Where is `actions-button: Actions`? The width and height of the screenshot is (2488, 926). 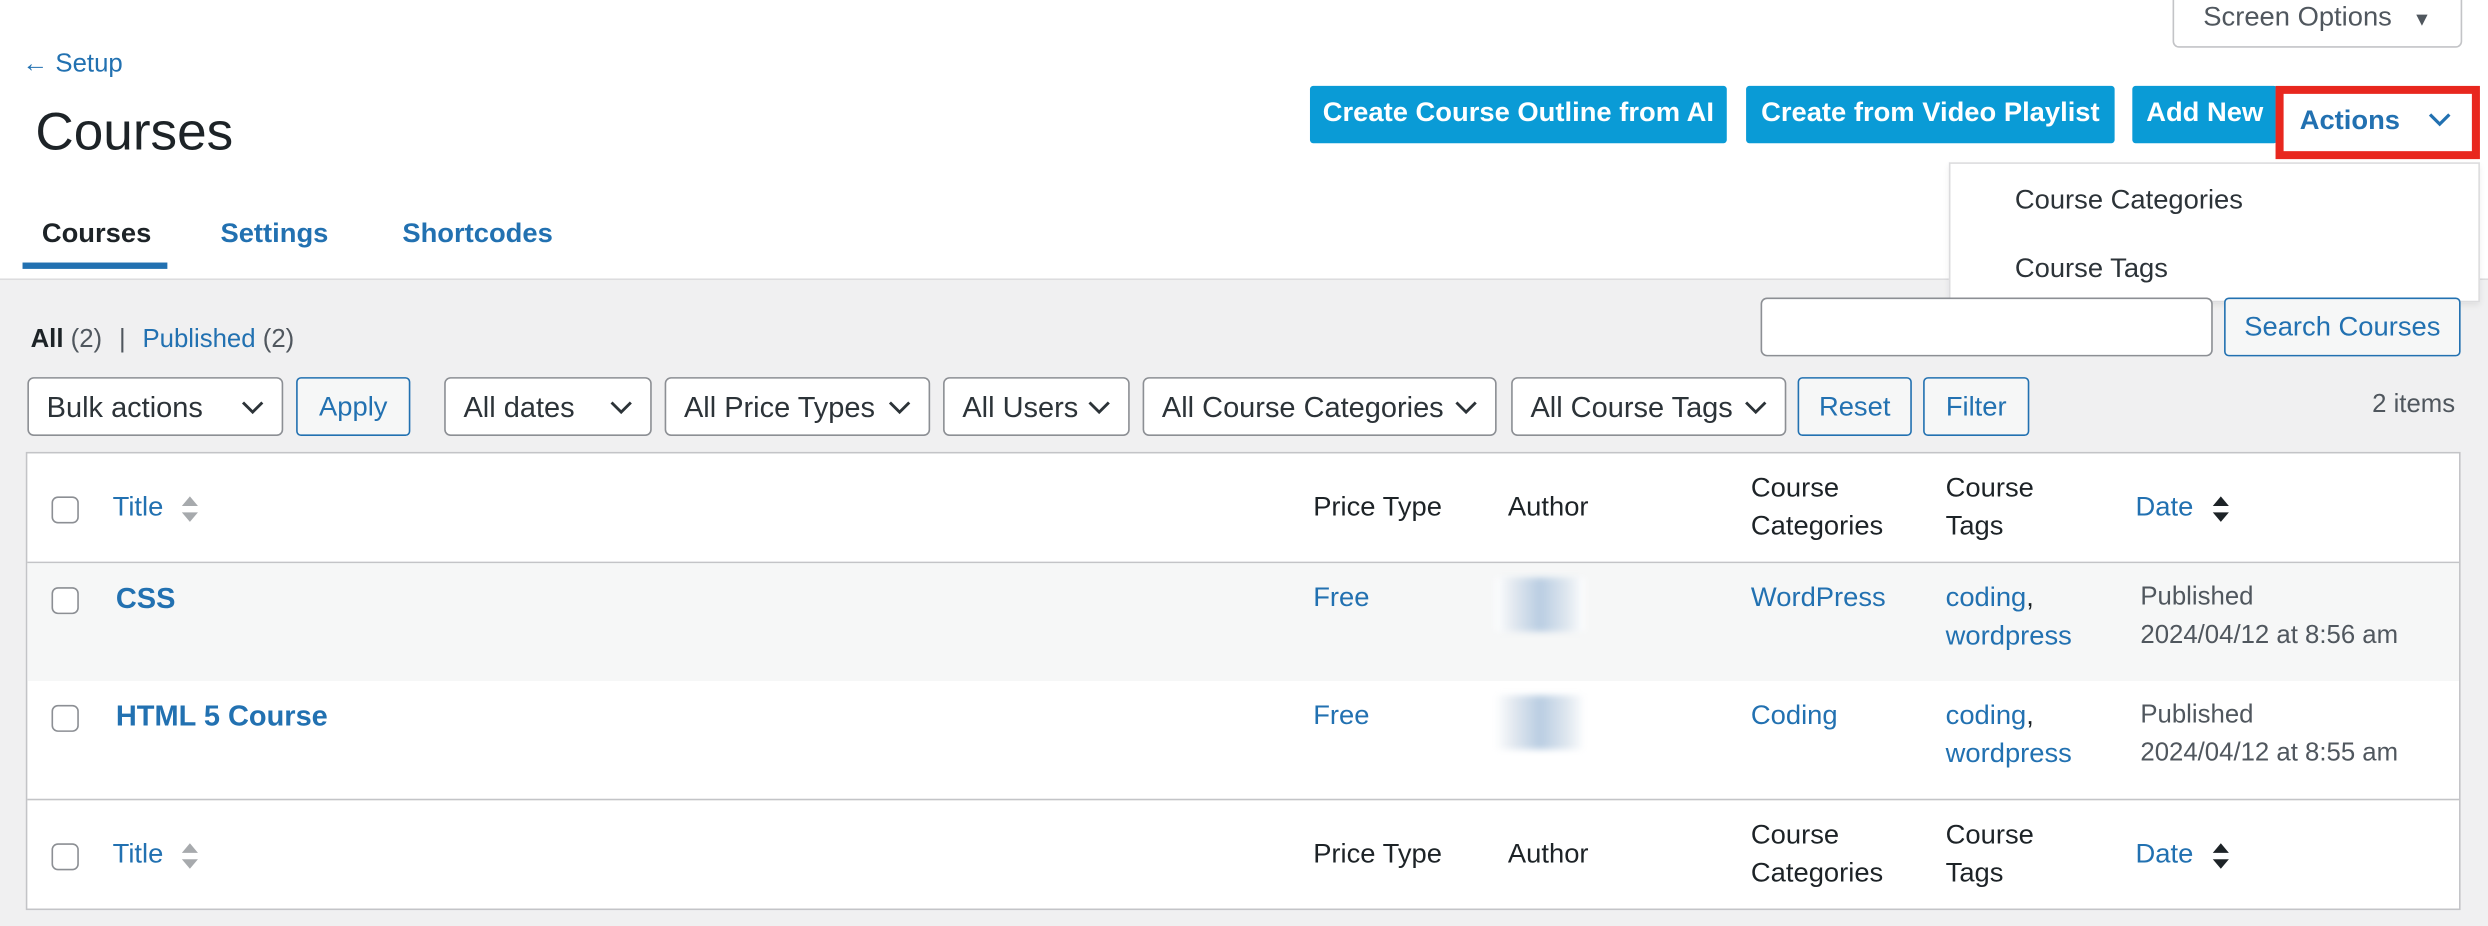 actions-button: Actions is located at coordinates (2377, 122).